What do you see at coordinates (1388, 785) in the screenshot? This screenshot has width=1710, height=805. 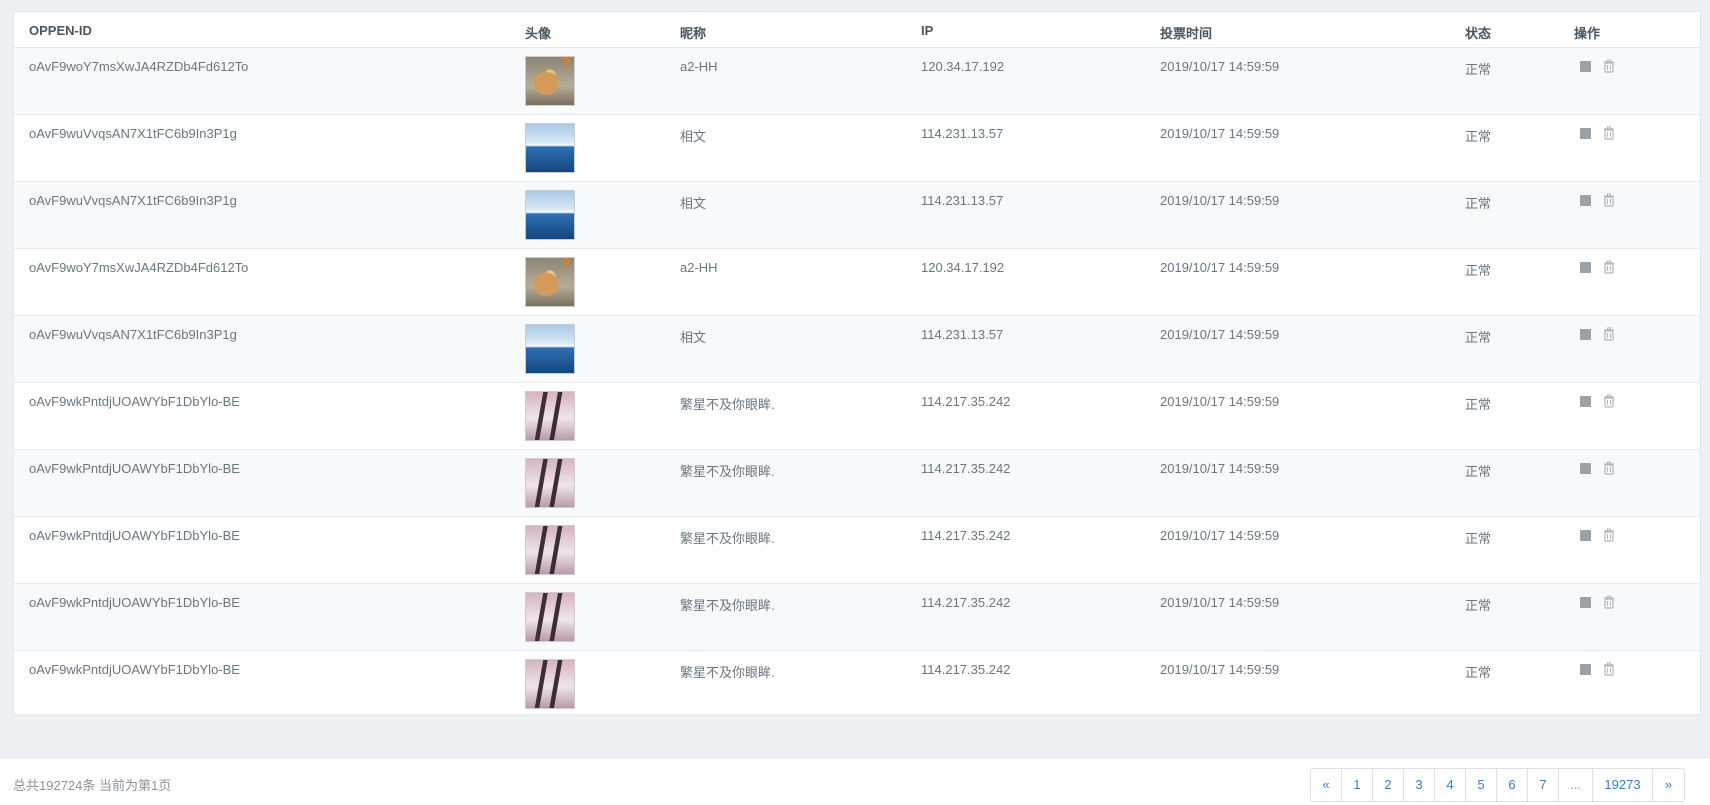 I see `page-link-2: 2` at bounding box center [1388, 785].